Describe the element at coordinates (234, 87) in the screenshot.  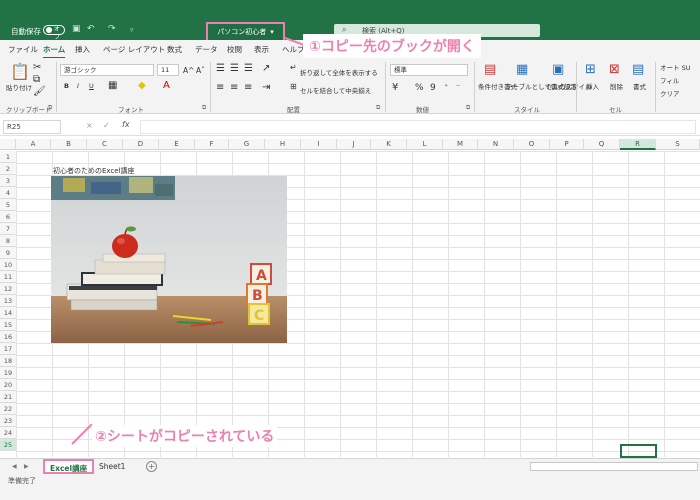
I see `align-center-icon: ≡` at that location.